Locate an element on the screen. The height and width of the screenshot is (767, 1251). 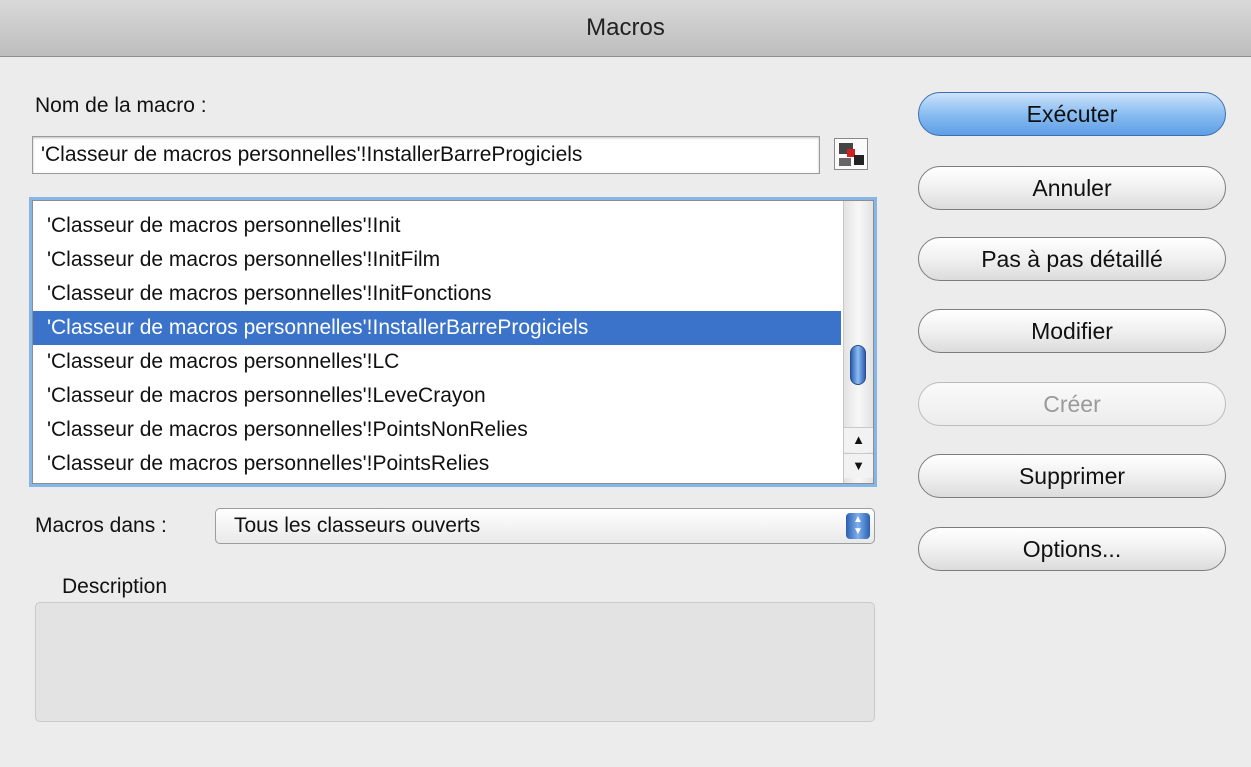
macros-in-value: Tous les classeurs ouverts is located at coordinates (357, 525).